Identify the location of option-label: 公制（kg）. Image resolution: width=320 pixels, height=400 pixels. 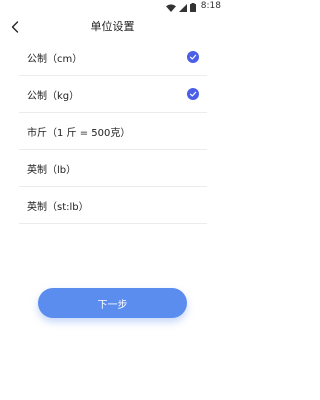
(53, 96).